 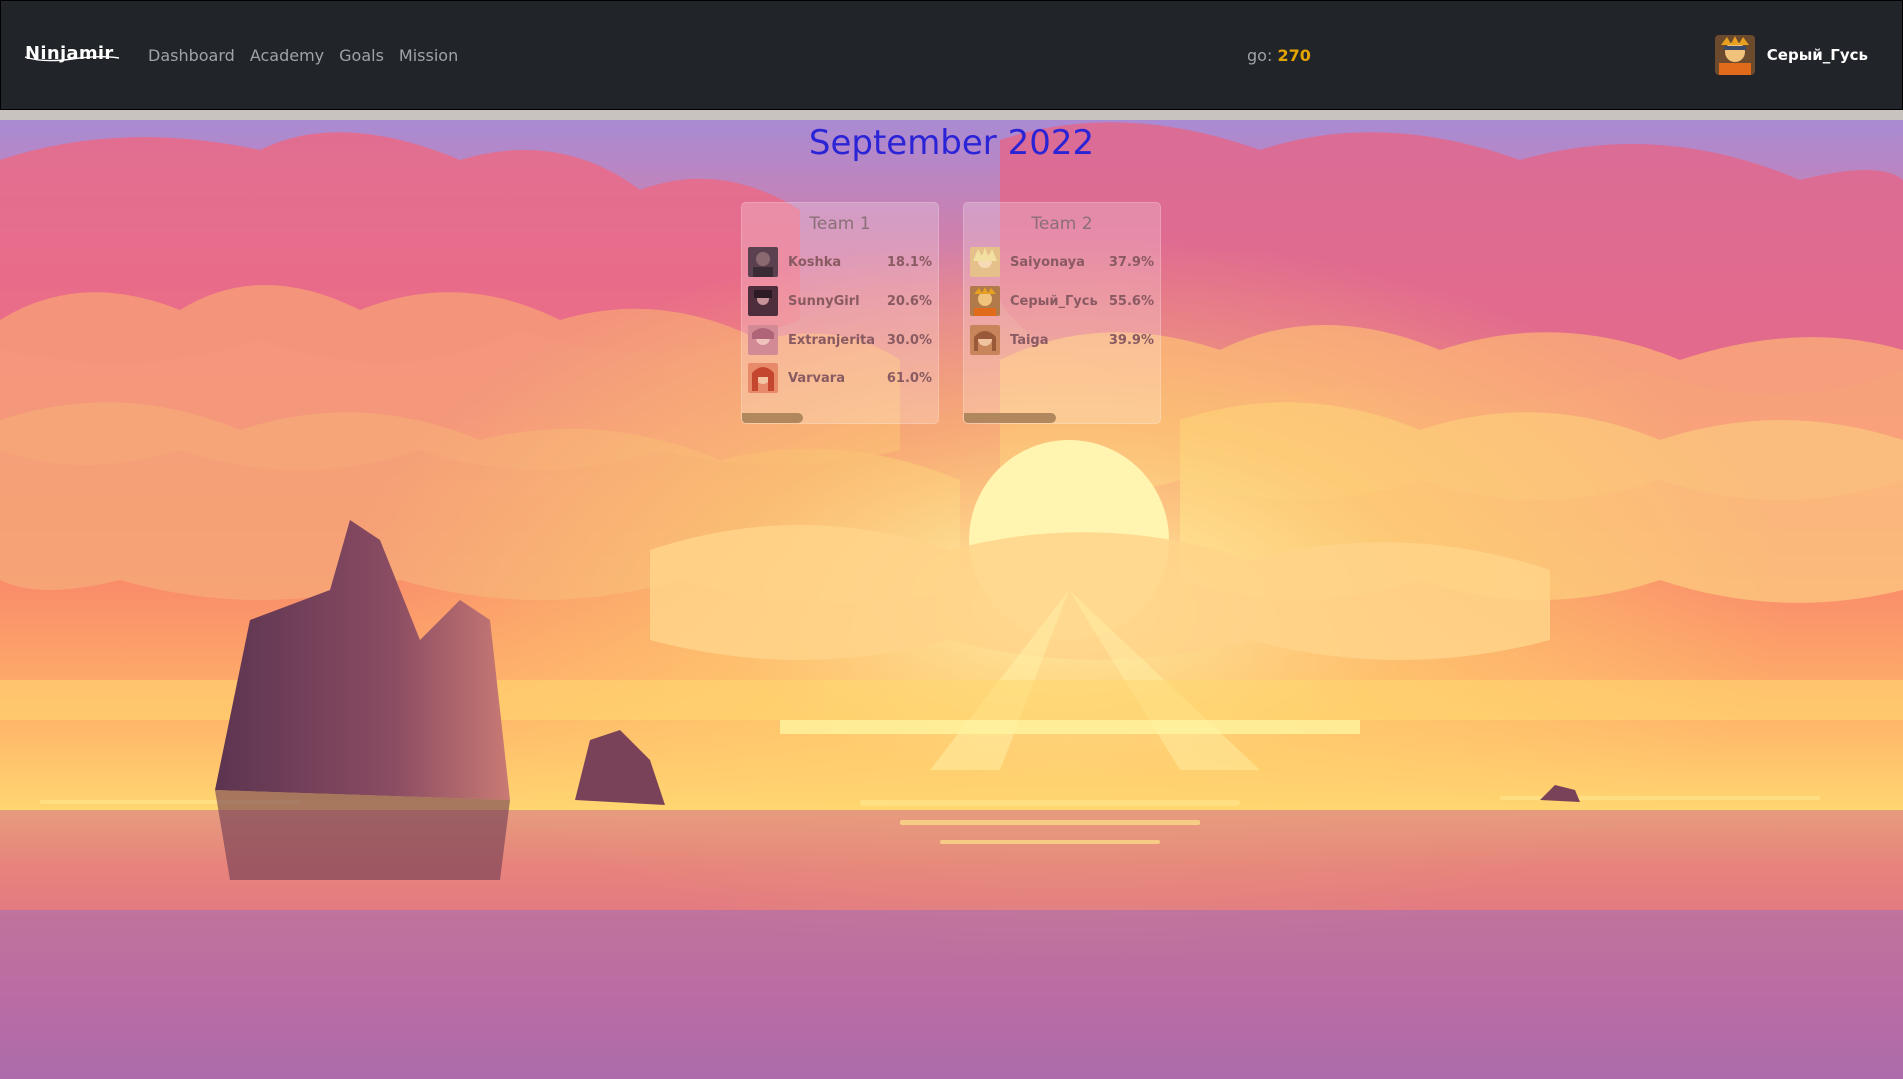 What do you see at coordinates (287, 55) in the screenshot?
I see `nav-link-academy: Academy` at bounding box center [287, 55].